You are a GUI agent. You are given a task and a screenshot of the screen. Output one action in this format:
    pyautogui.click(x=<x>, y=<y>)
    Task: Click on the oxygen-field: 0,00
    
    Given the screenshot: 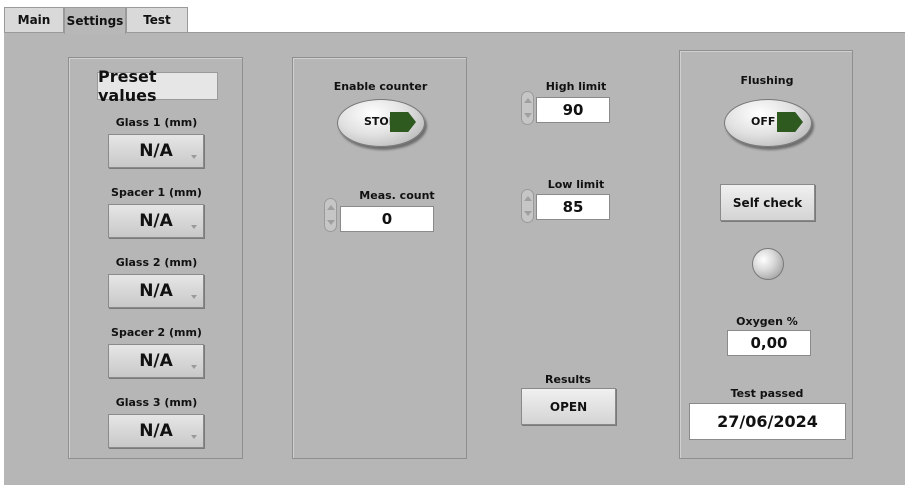 What is the action you would take?
    pyautogui.click(x=769, y=343)
    